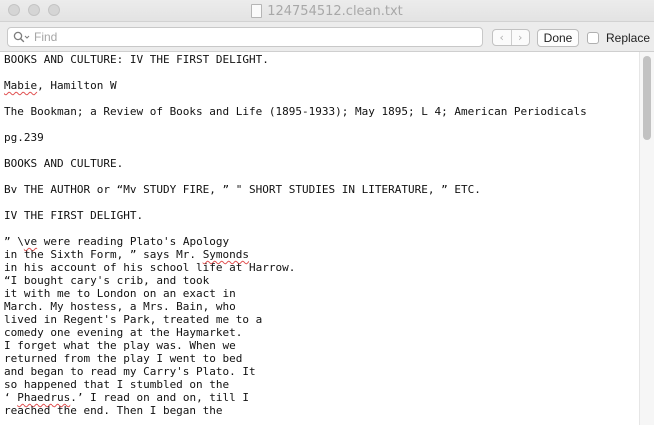 This screenshot has height=425, width=654. I want to click on text-line: I forget what the play was. When we, so click(120, 345).